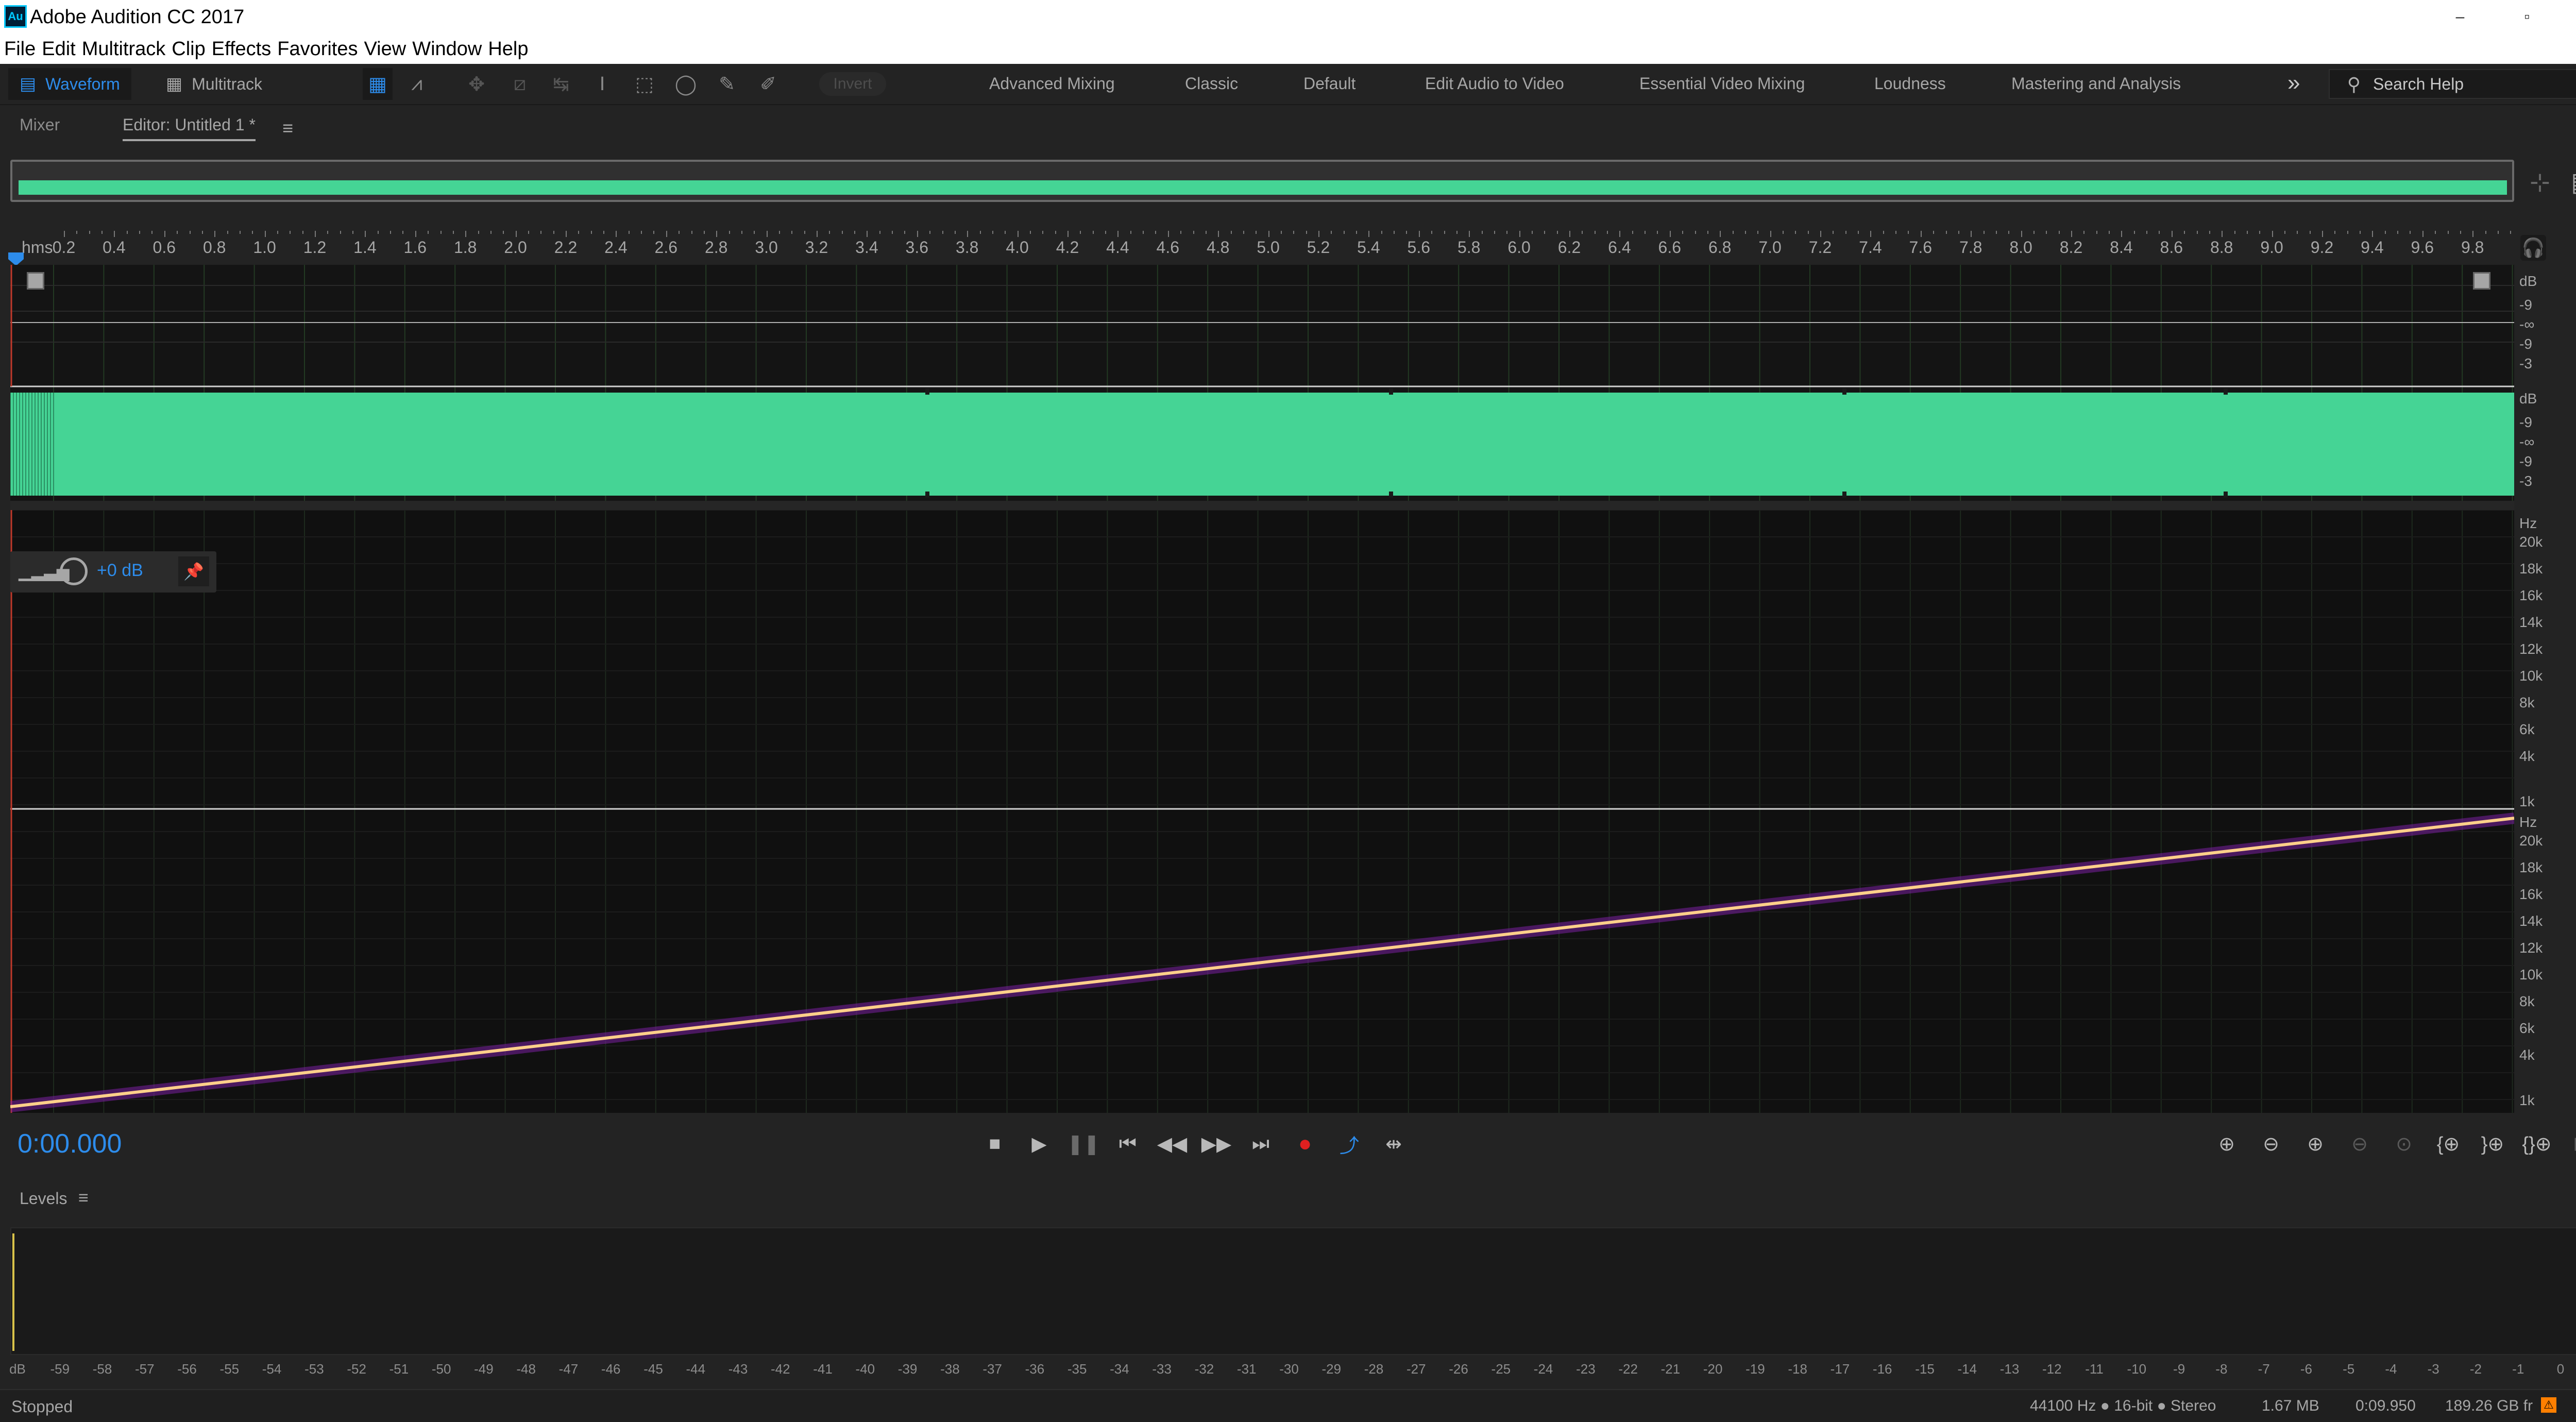  Describe the element at coordinates (727, 84) in the screenshot. I see `brush-selection-tool-icon: ✎` at that location.